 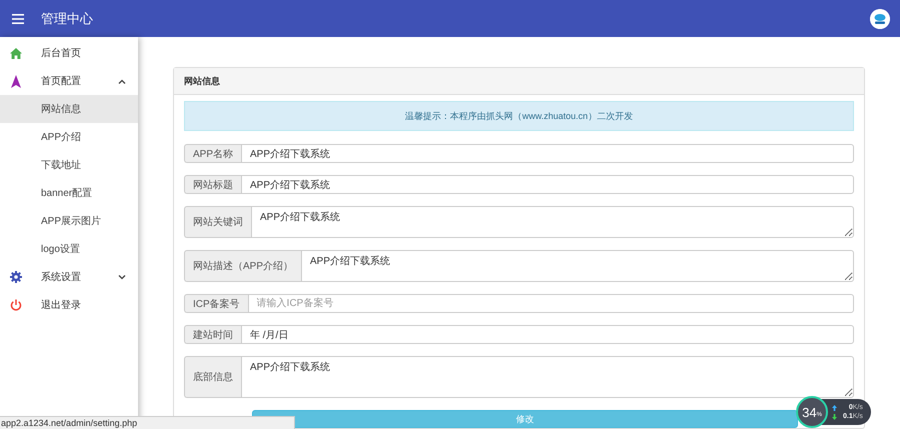 I want to click on sidebar-item: 首页配置, so click(x=69, y=81).